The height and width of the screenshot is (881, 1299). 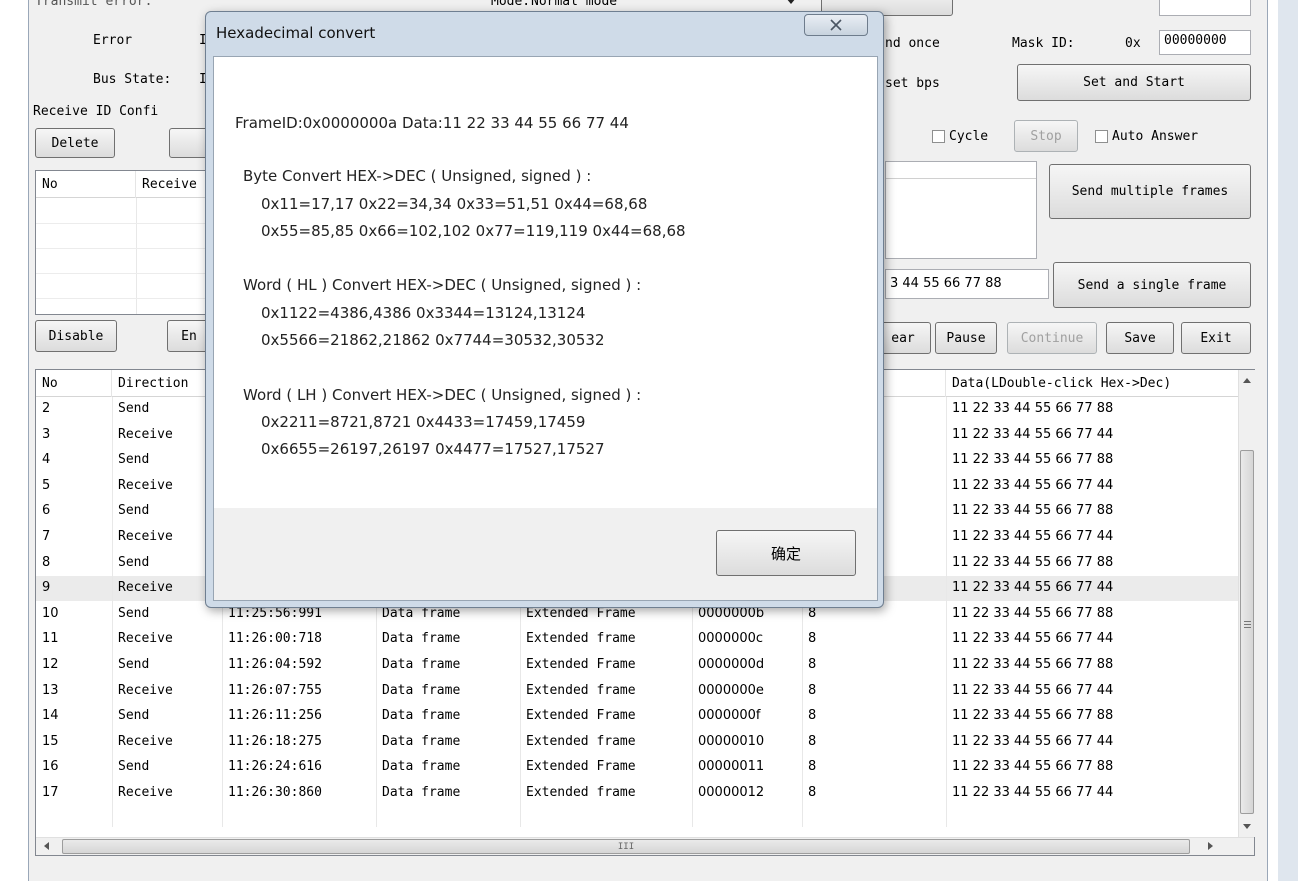 What do you see at coordinates (189, 143) in the screenshot?
I see `add-button` at bounding box center [189, 143].